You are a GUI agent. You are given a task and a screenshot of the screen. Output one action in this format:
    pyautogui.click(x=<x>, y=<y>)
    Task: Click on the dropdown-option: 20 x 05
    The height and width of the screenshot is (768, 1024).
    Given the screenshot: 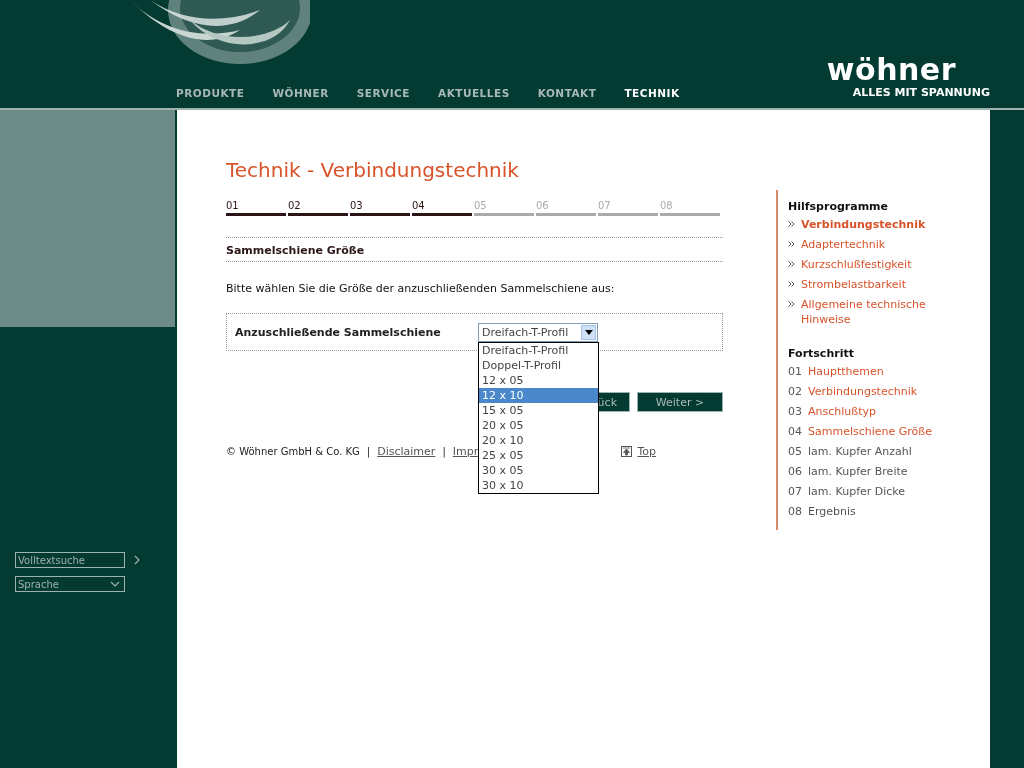 What is the action you would take?
    pyautogui.click(x=538, y=425)
    